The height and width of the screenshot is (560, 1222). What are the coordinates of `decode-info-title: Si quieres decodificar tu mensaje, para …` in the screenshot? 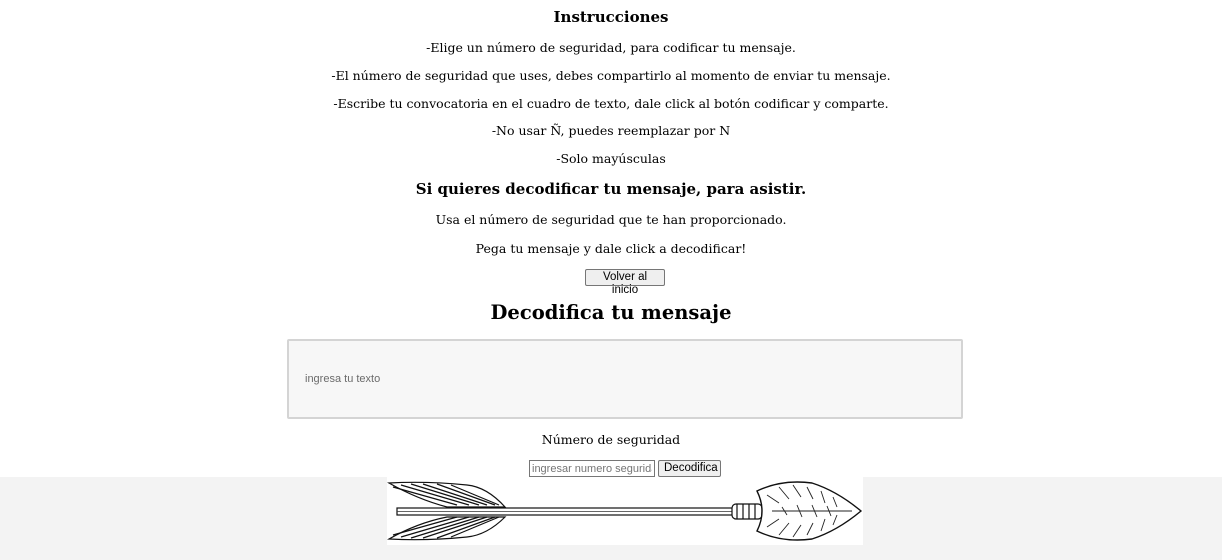 It's located at (611, 189).